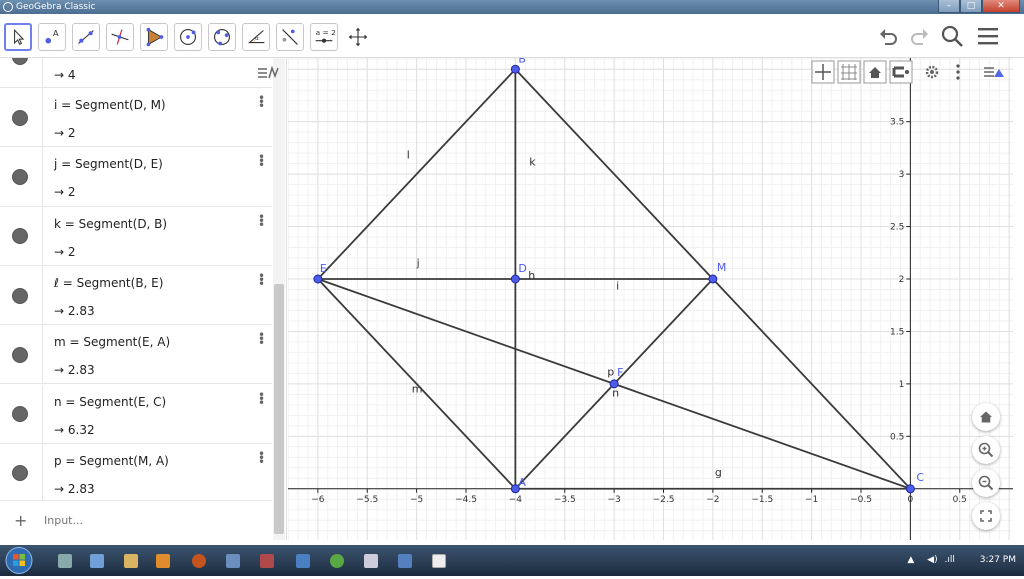  What do you see at coordinates (988, 36) in the screenshot?
I see `main-menu-button` at bounding box center [988, 36].